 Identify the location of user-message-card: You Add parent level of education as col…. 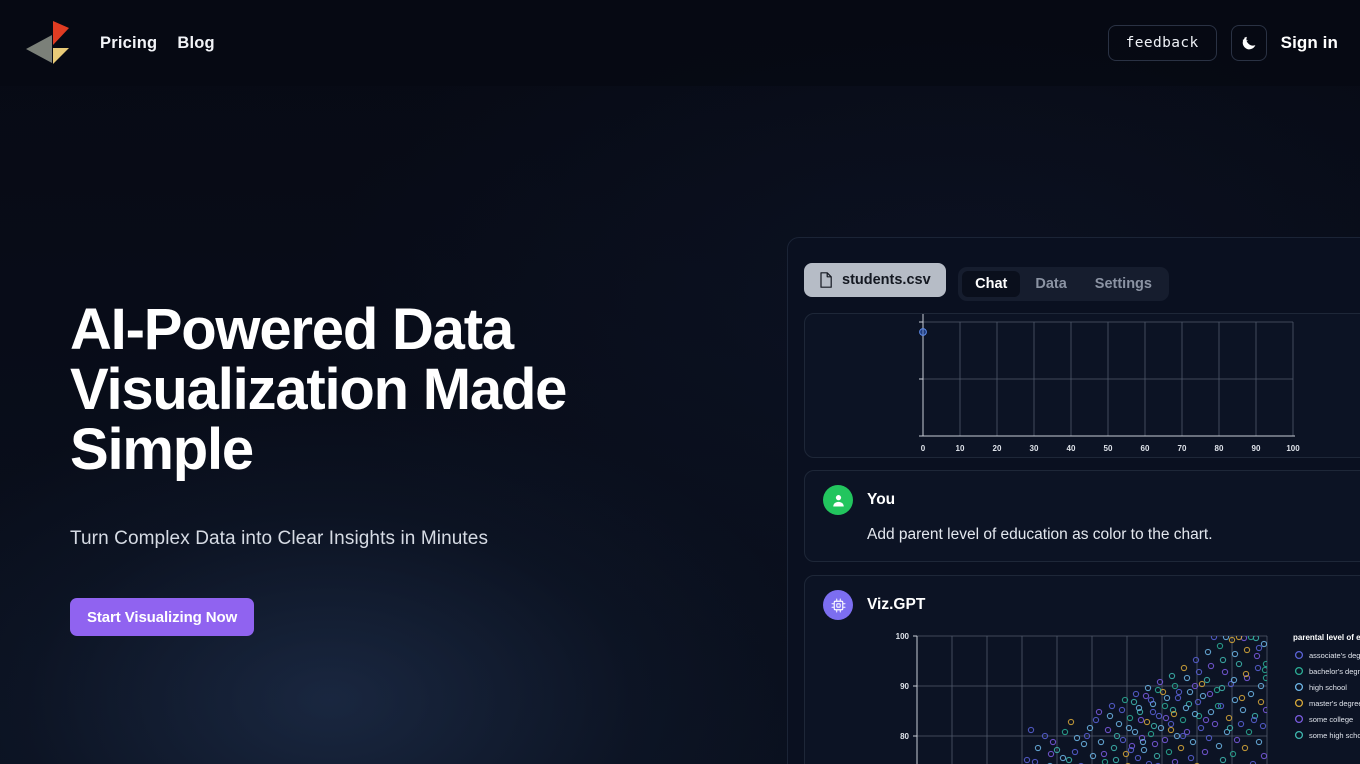
(1082, 516).